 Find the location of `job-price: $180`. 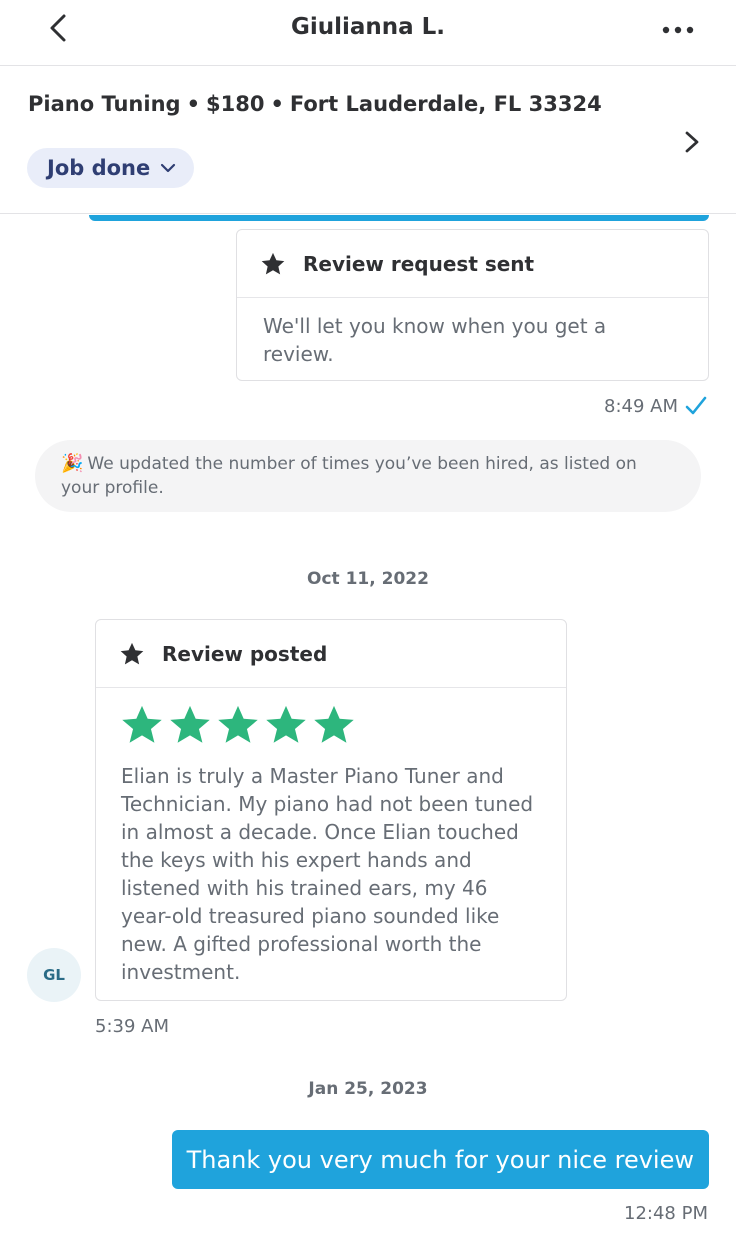

job-price: $180 is located at coordinates (235, 104).